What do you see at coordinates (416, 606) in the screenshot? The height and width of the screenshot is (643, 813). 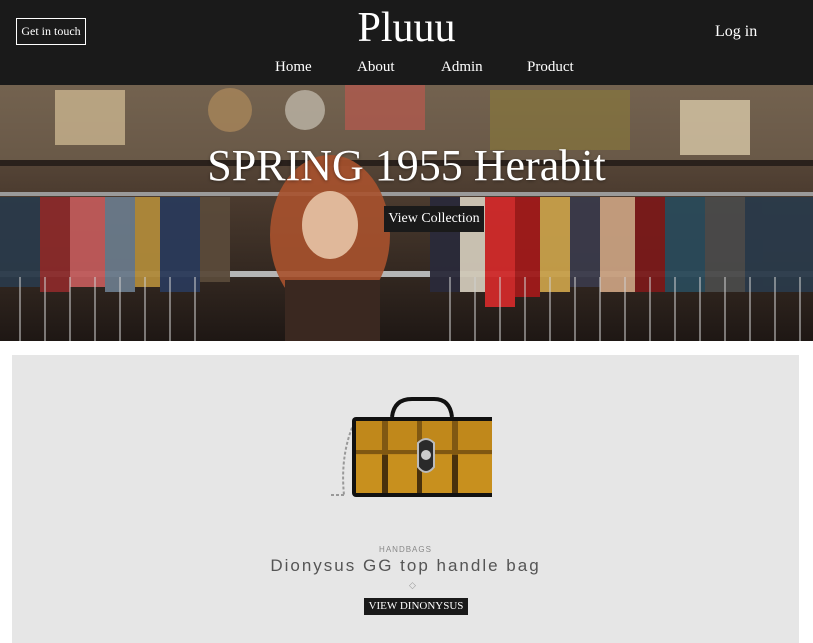 I see `view-dionysus-button: VIEW DINONYSUS` at bounding box center [416, 606].